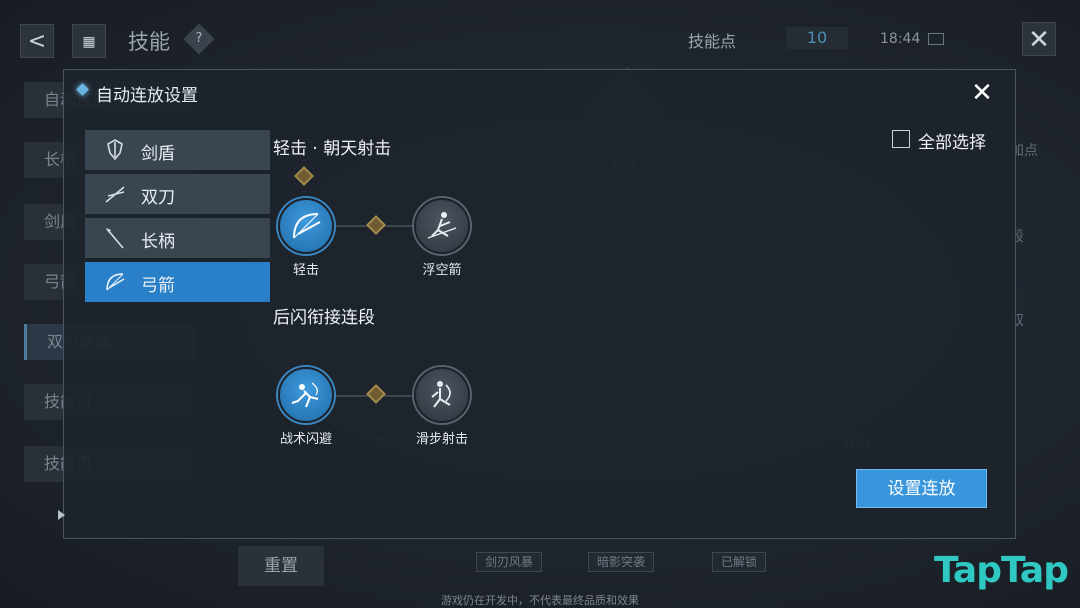 This screenshot has width=1080, height=608. What do you see at coordinates (739, 562) in the screenshot?
I see `skill-tag: 已解锁` at bounding box center [739, 562].